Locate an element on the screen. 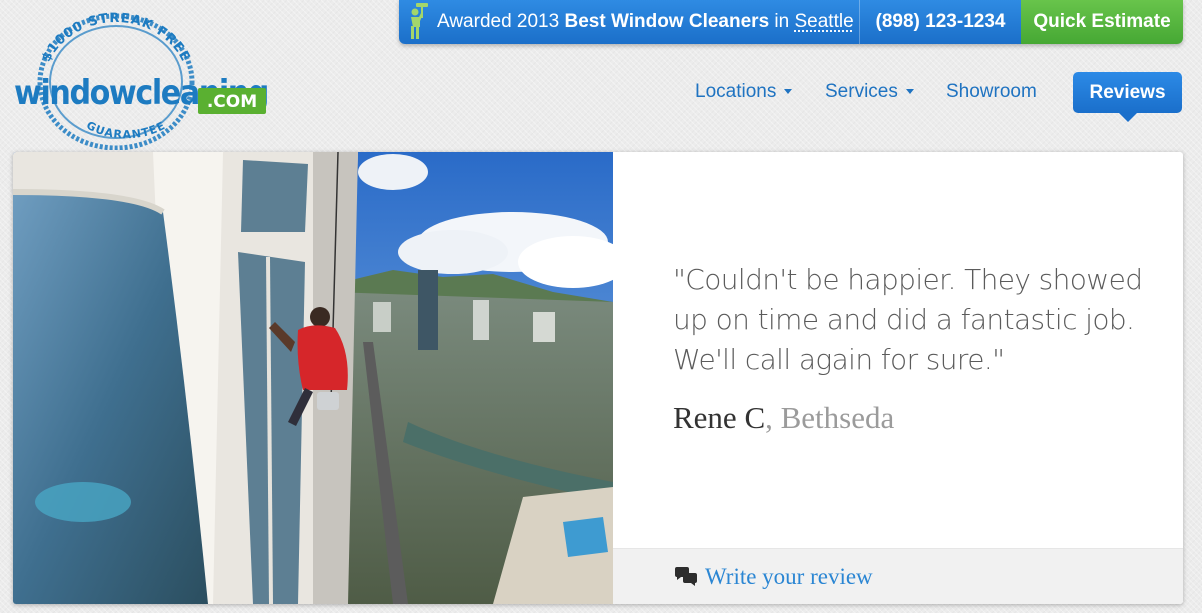 The width and height of the screenshot is (1202, 613). award-title: Best Window Cleaners is located at coordinates (667, 21).